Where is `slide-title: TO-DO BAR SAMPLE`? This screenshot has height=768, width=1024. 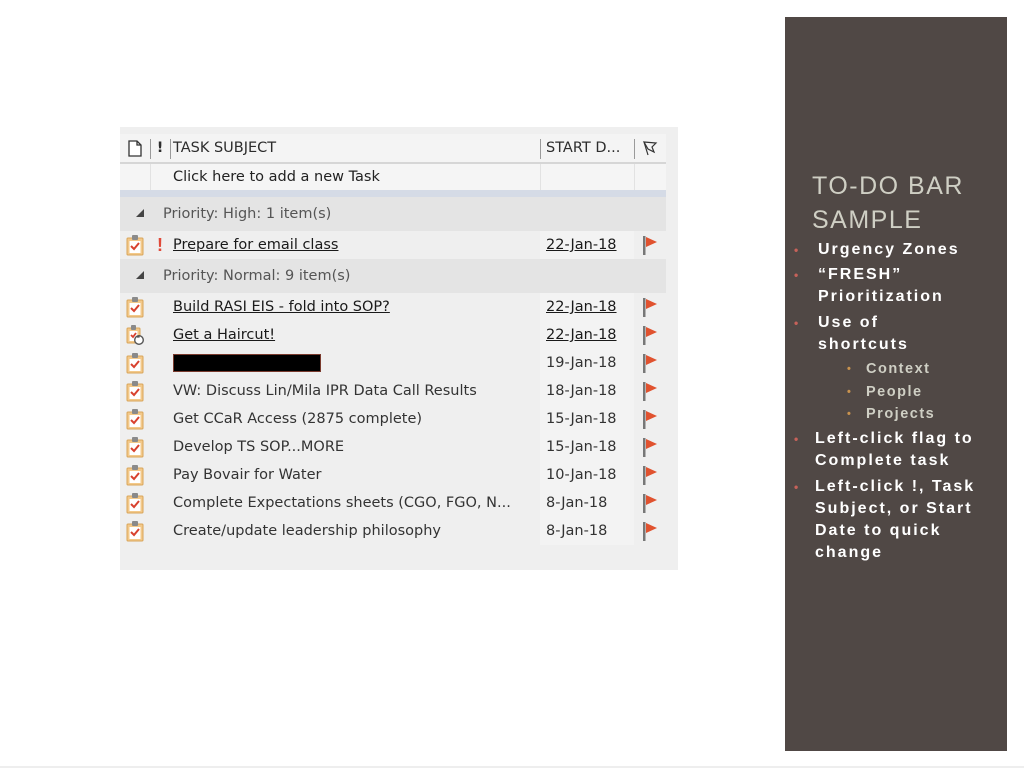 slide-title: TO-DO BAR SAMPLE is located at coordinates (907, 203).